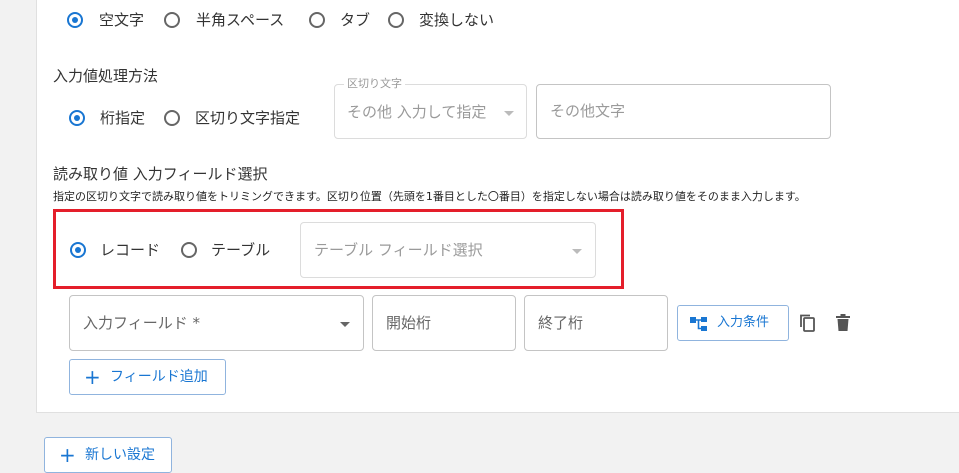 The width and height of the screenshot is (959, 473). What do you see at coordinates (141, 323) in the screenshot?
I see `input-field-placeholder: 入力フィールド *` at bounding box center [141, 323].